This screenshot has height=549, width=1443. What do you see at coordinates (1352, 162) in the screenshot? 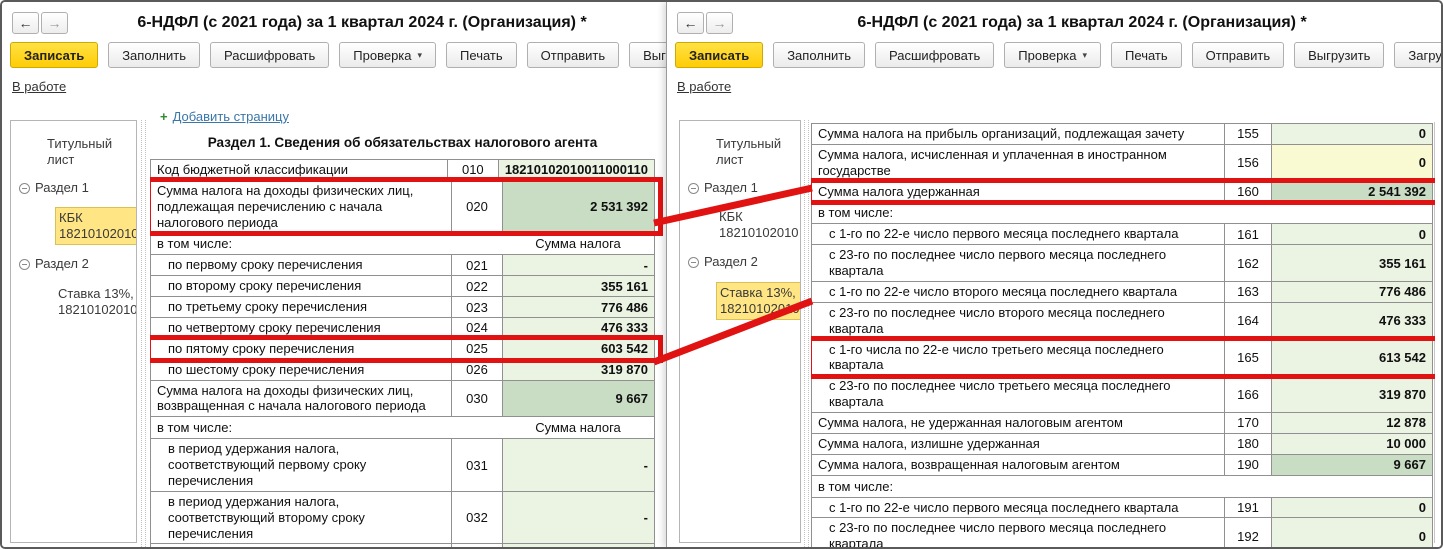
I see `field-value-156: 0` at bounding box center [1352, 162].